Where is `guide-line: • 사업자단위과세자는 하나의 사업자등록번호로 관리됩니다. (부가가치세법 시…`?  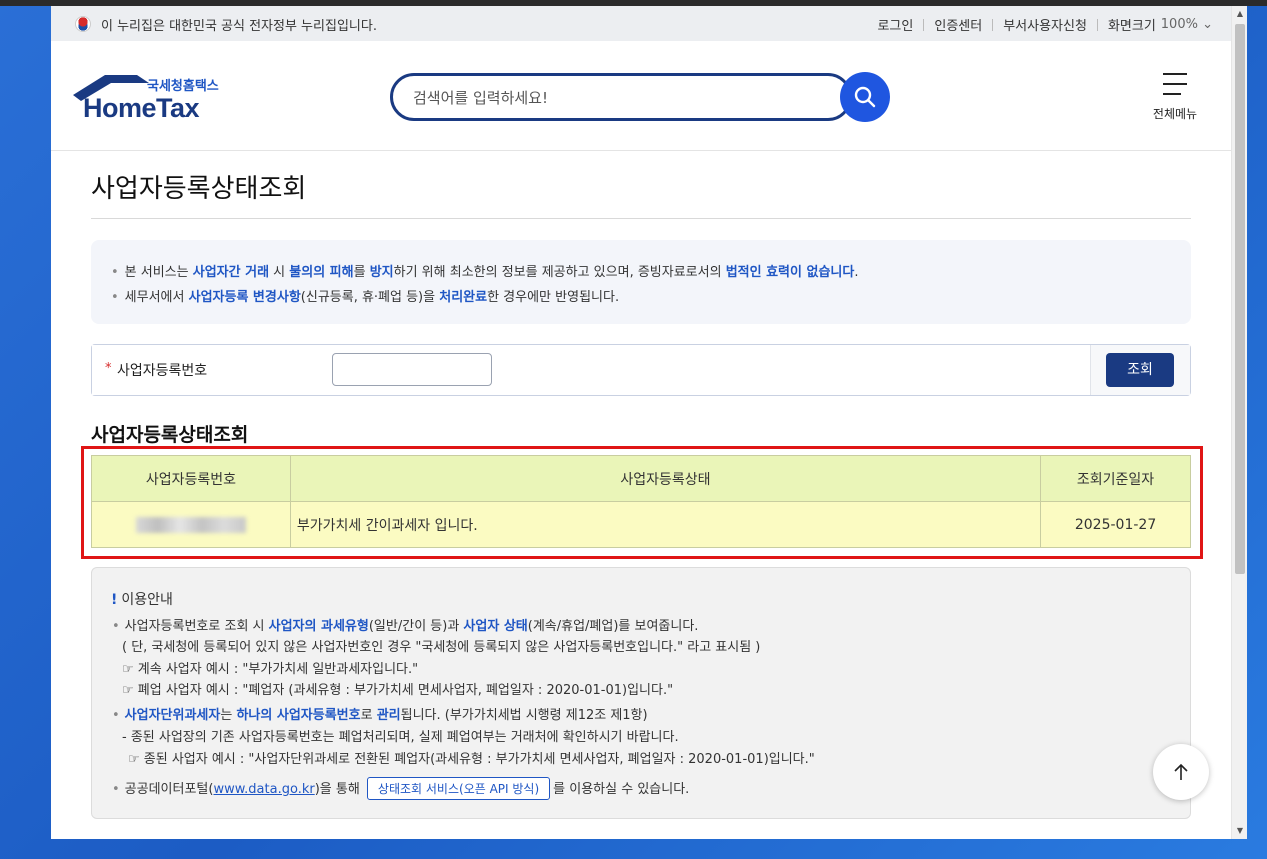 guide-line: • 사업자단위과세자는 하나의 사업자등록번호로 관리됩니다. (부가가치세법 시… is located at coordinates (380, 713).